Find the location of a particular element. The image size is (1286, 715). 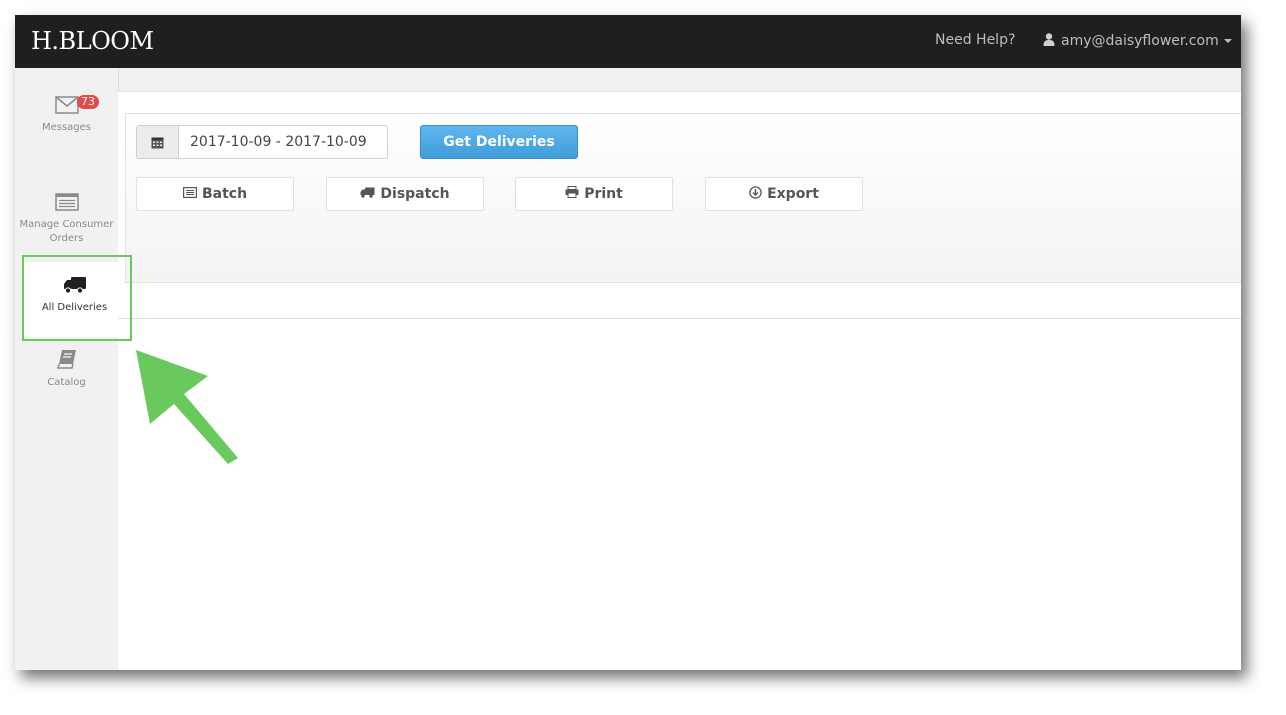

user-menu: amy@daisyflower.com is located at coordinates (1137, 40).